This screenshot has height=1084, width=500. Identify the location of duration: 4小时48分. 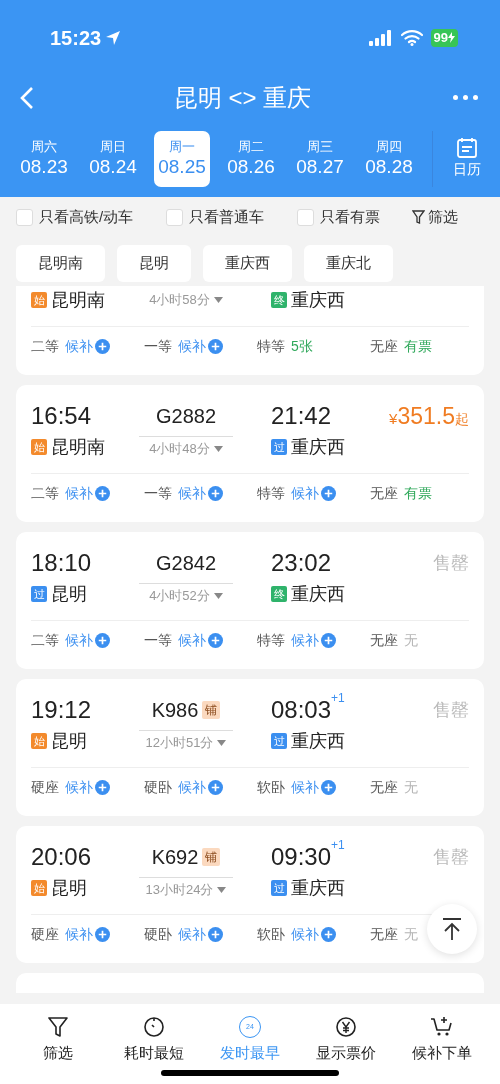
(186, 448).